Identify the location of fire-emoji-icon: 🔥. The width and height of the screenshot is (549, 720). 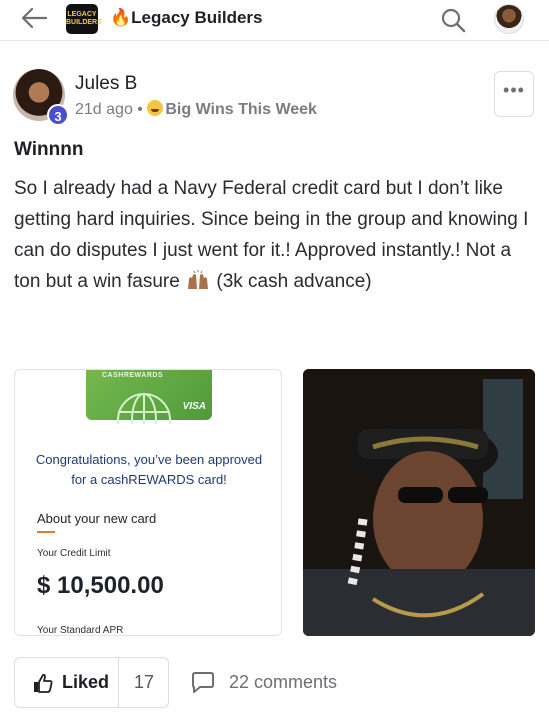
(121, 17).